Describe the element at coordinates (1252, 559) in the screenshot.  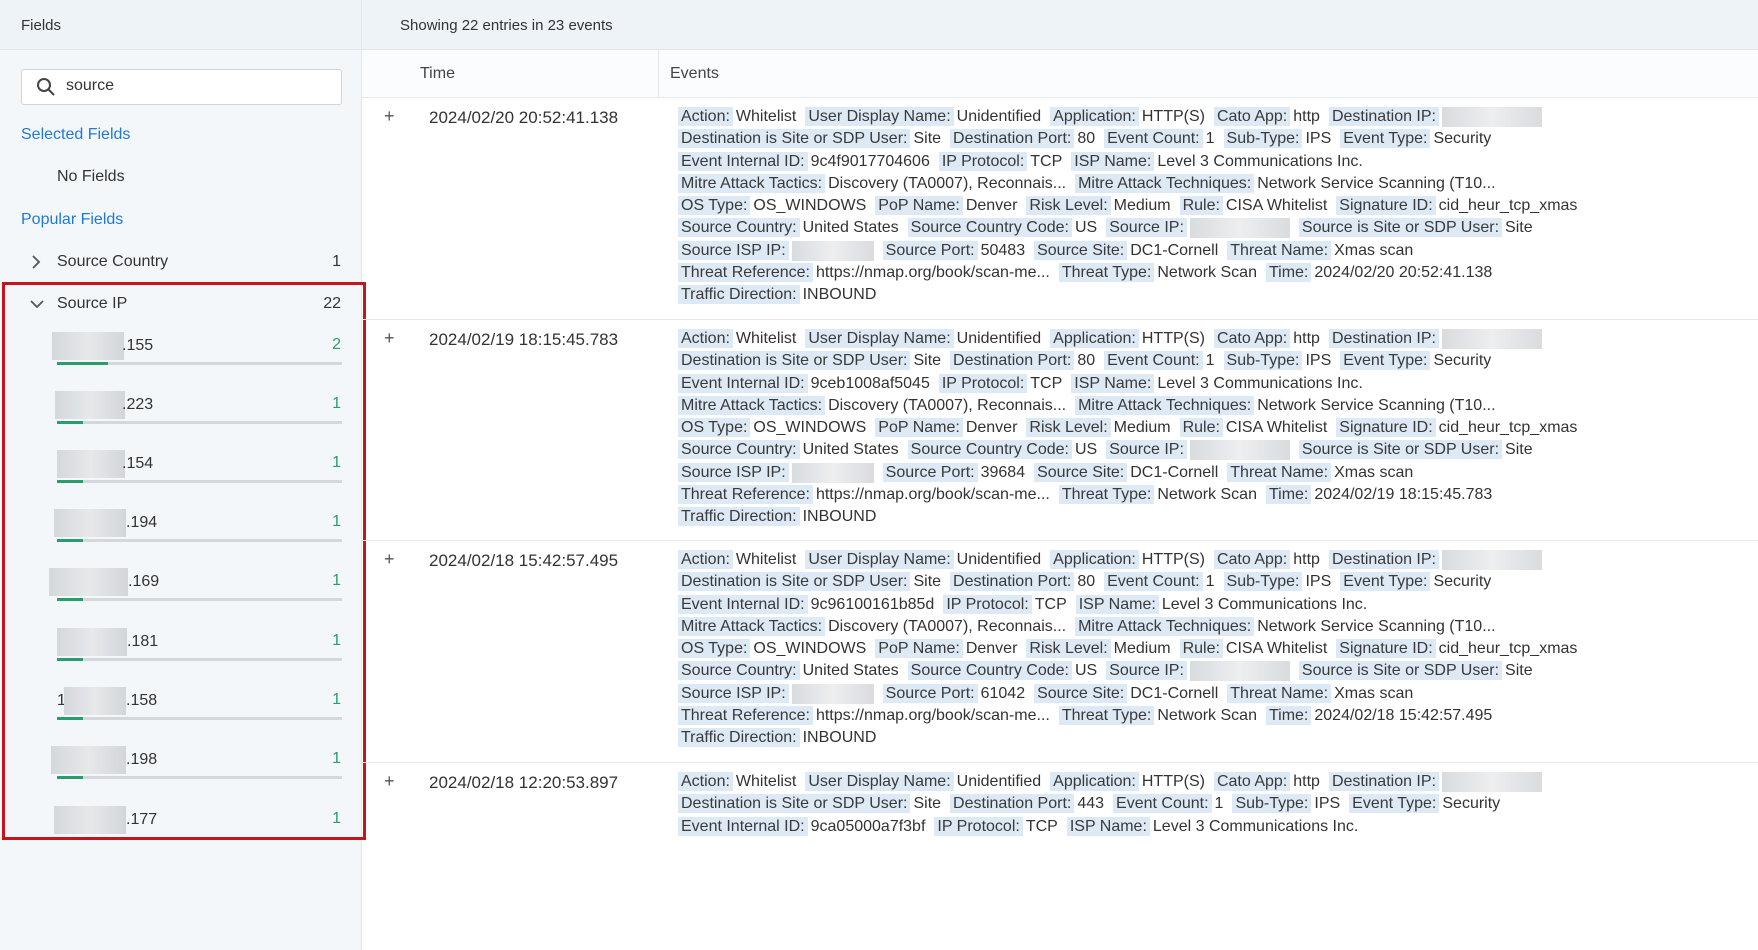
I see `field-key: Cato App:` at that location.